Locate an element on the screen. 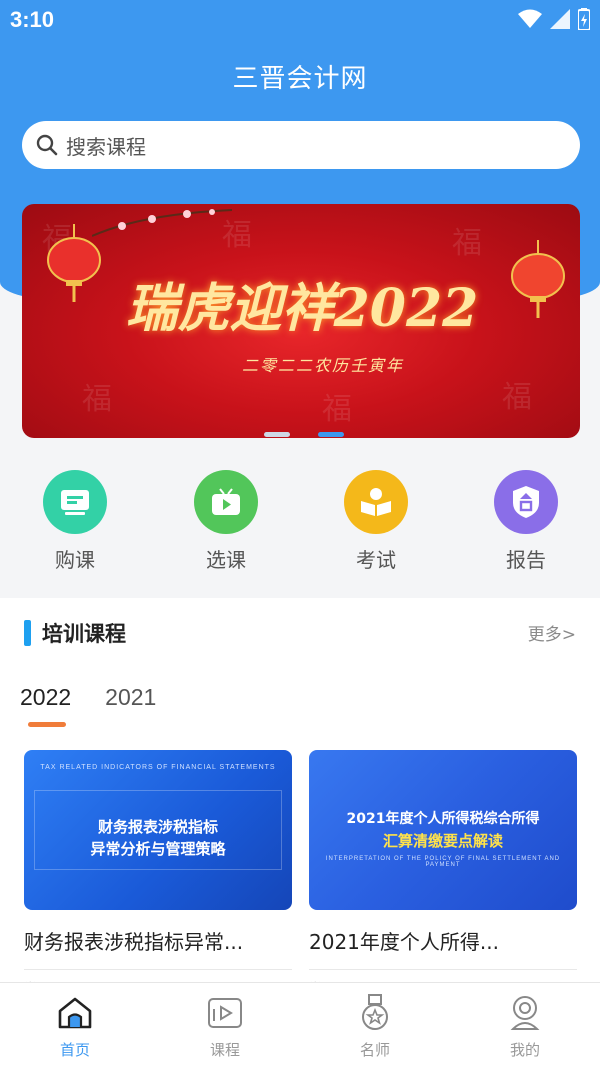  status-icons is located at coordinates (554, 19).